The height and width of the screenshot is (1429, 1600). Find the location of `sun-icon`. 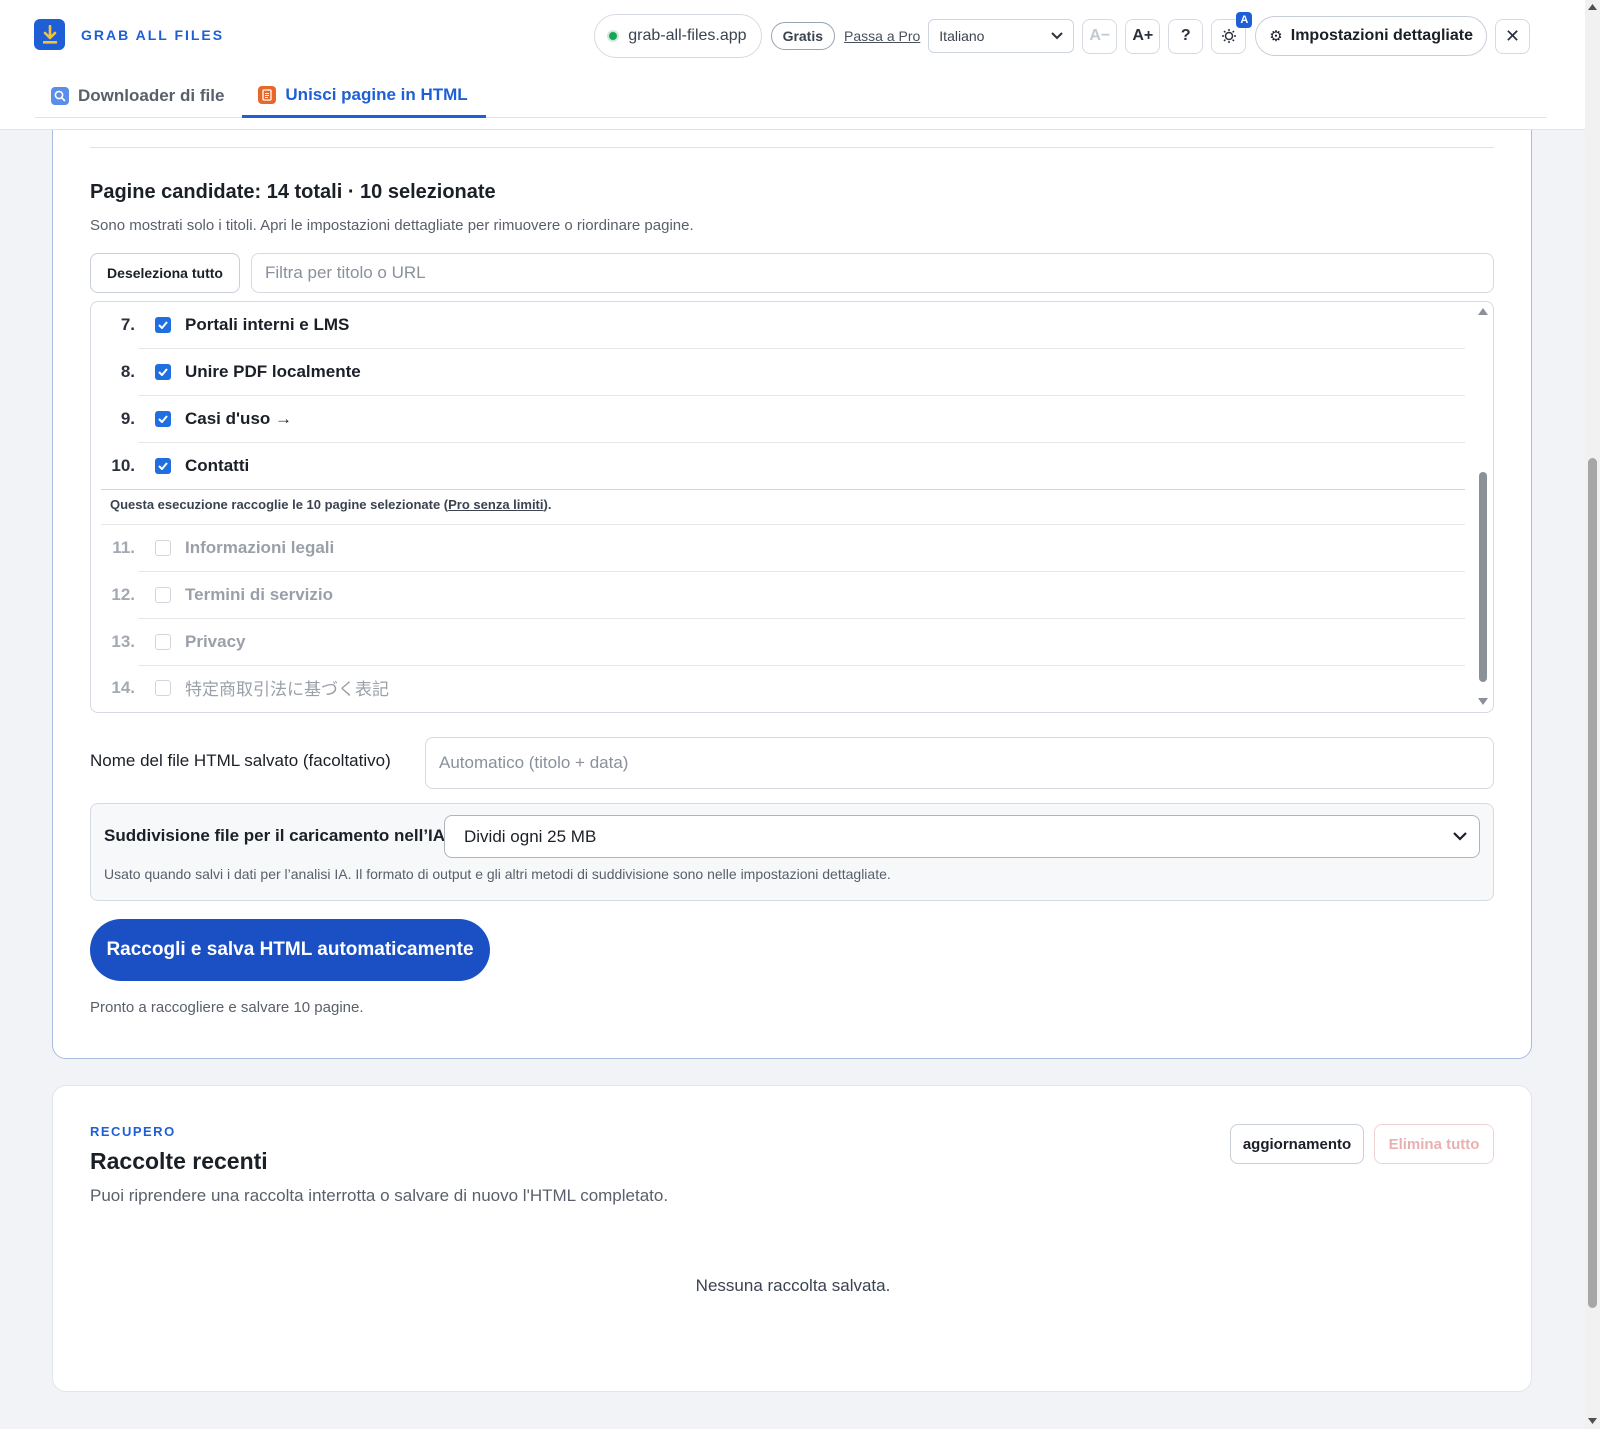

sun-icon is located at coordinates (1228, 36).